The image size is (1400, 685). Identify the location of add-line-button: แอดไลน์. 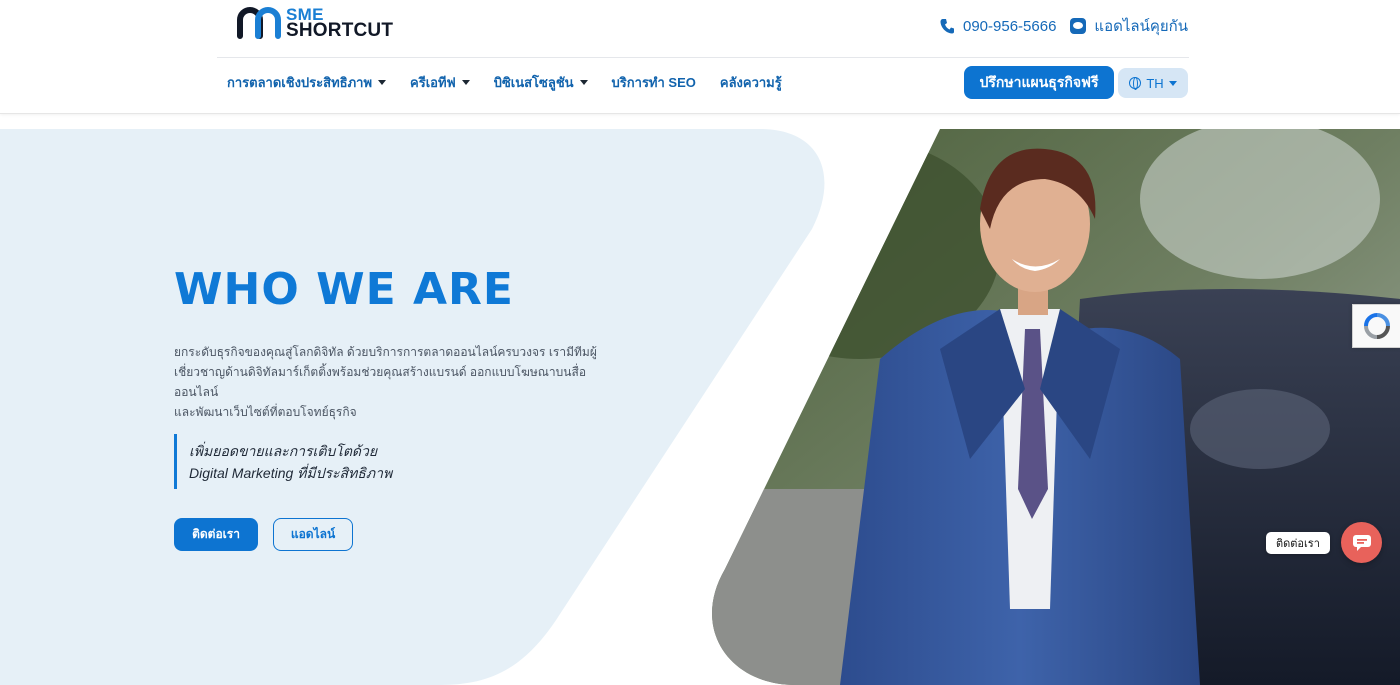
(313, 534).